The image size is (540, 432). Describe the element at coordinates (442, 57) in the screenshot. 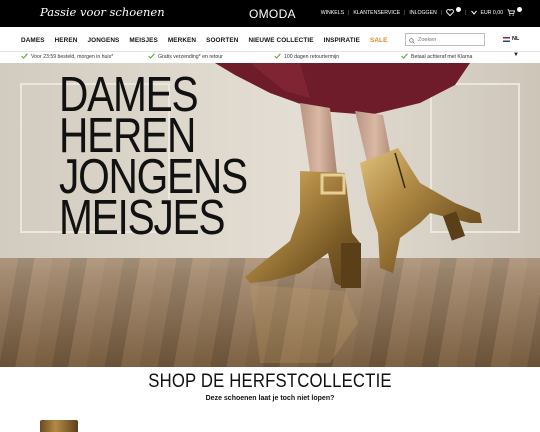

I see `usp-text: Betaal achteraf met Klarna` at that location.